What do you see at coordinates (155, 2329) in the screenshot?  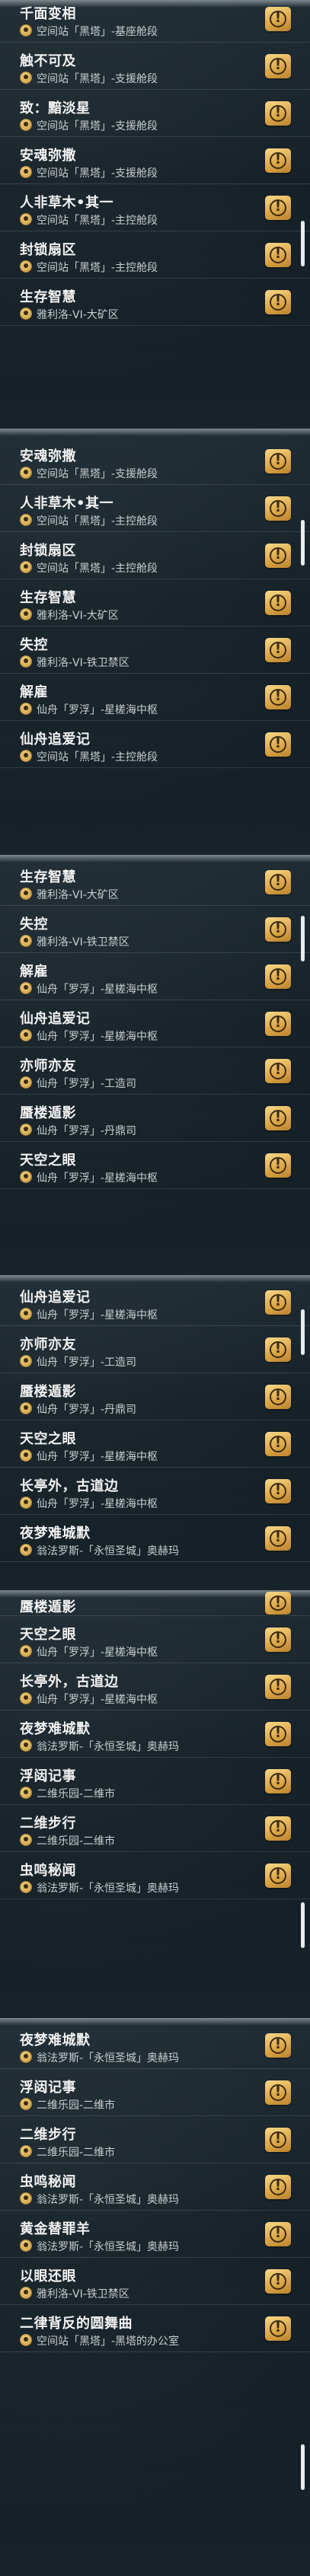 I see `quest-list-item: 二律背反的圆舞曲 空间站「黑塔」-黑塔的办公室` at bounding box center [155, 2329].